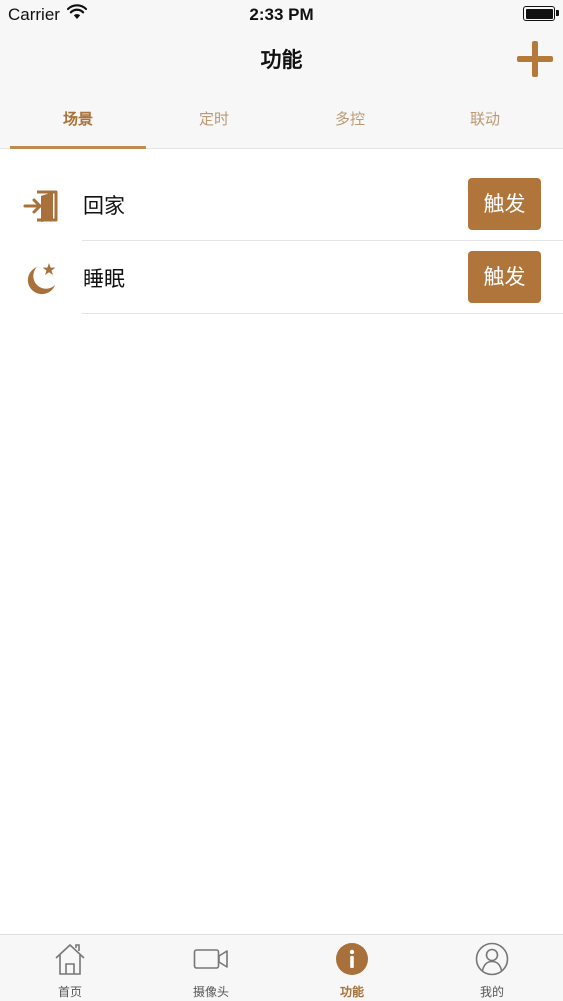  I want to click on tab-bar-function: 功能, so click(352, 968).